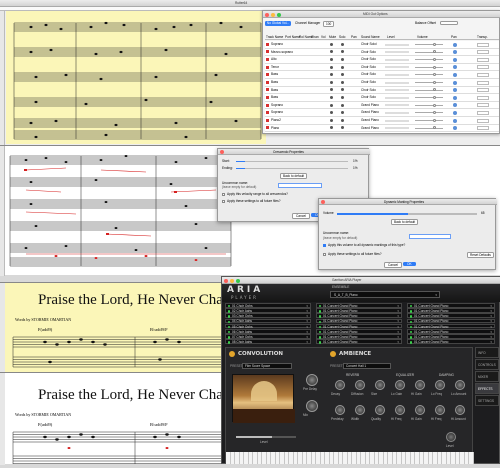 The image size is (500, 468). Describe the element at coordinates (460, 416) in the screenshot. I see `ambience-knob: Hi Amount` at that location.